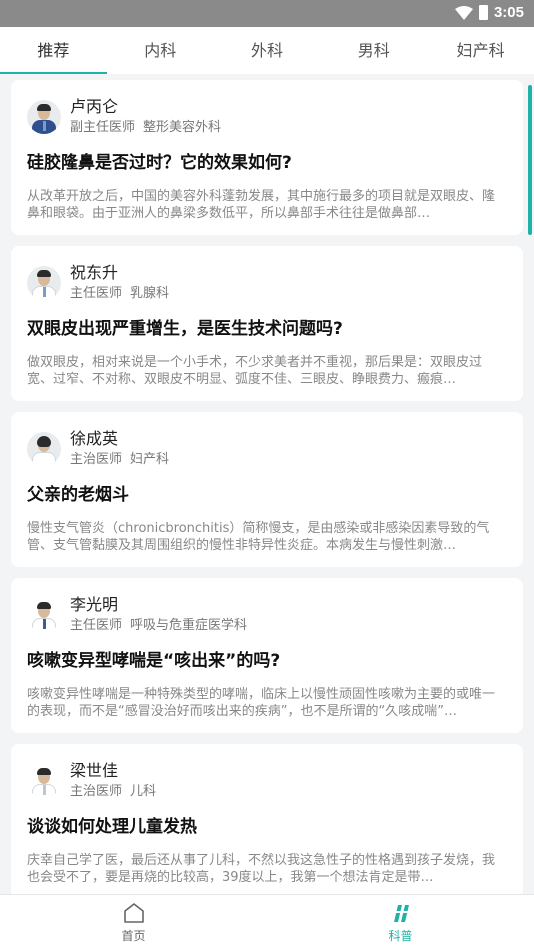  What do you see at coordinates (373, 50) in the screenshot?
I see `tab-andrology: 男科` at bounding box center [373, 50].